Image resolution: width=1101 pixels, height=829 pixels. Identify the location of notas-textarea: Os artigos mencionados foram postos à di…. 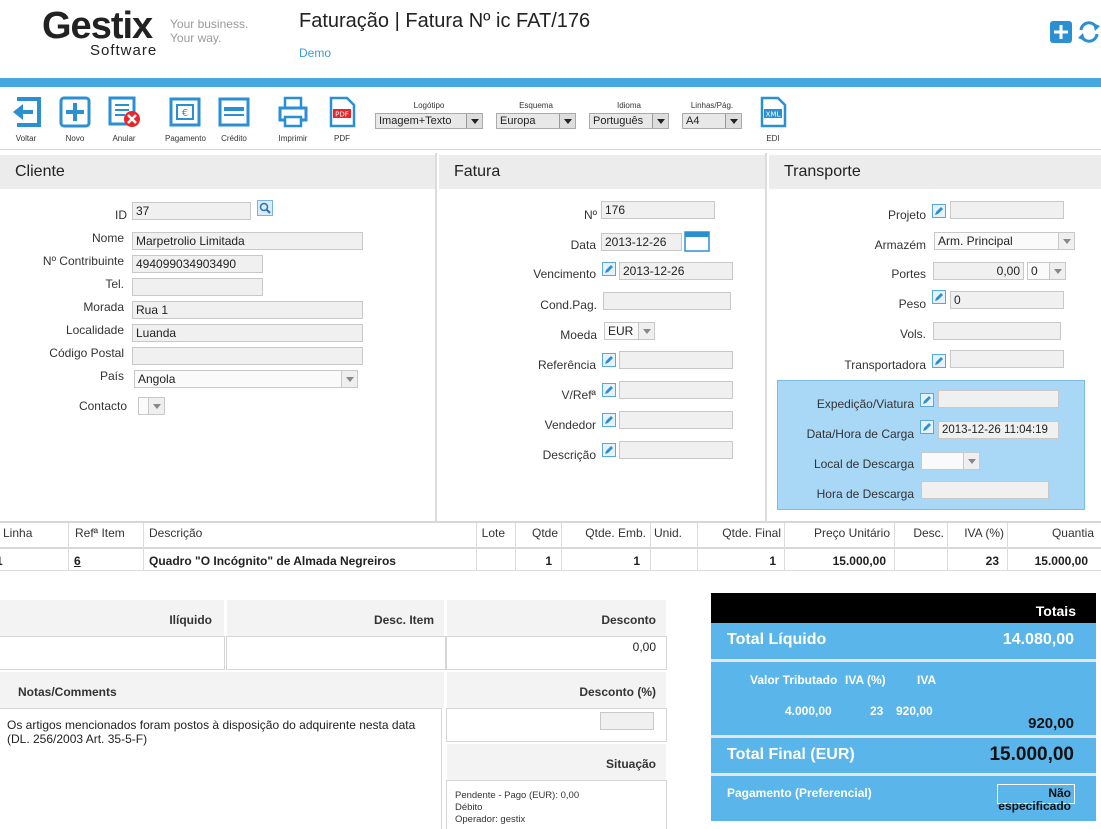
(221, 768).